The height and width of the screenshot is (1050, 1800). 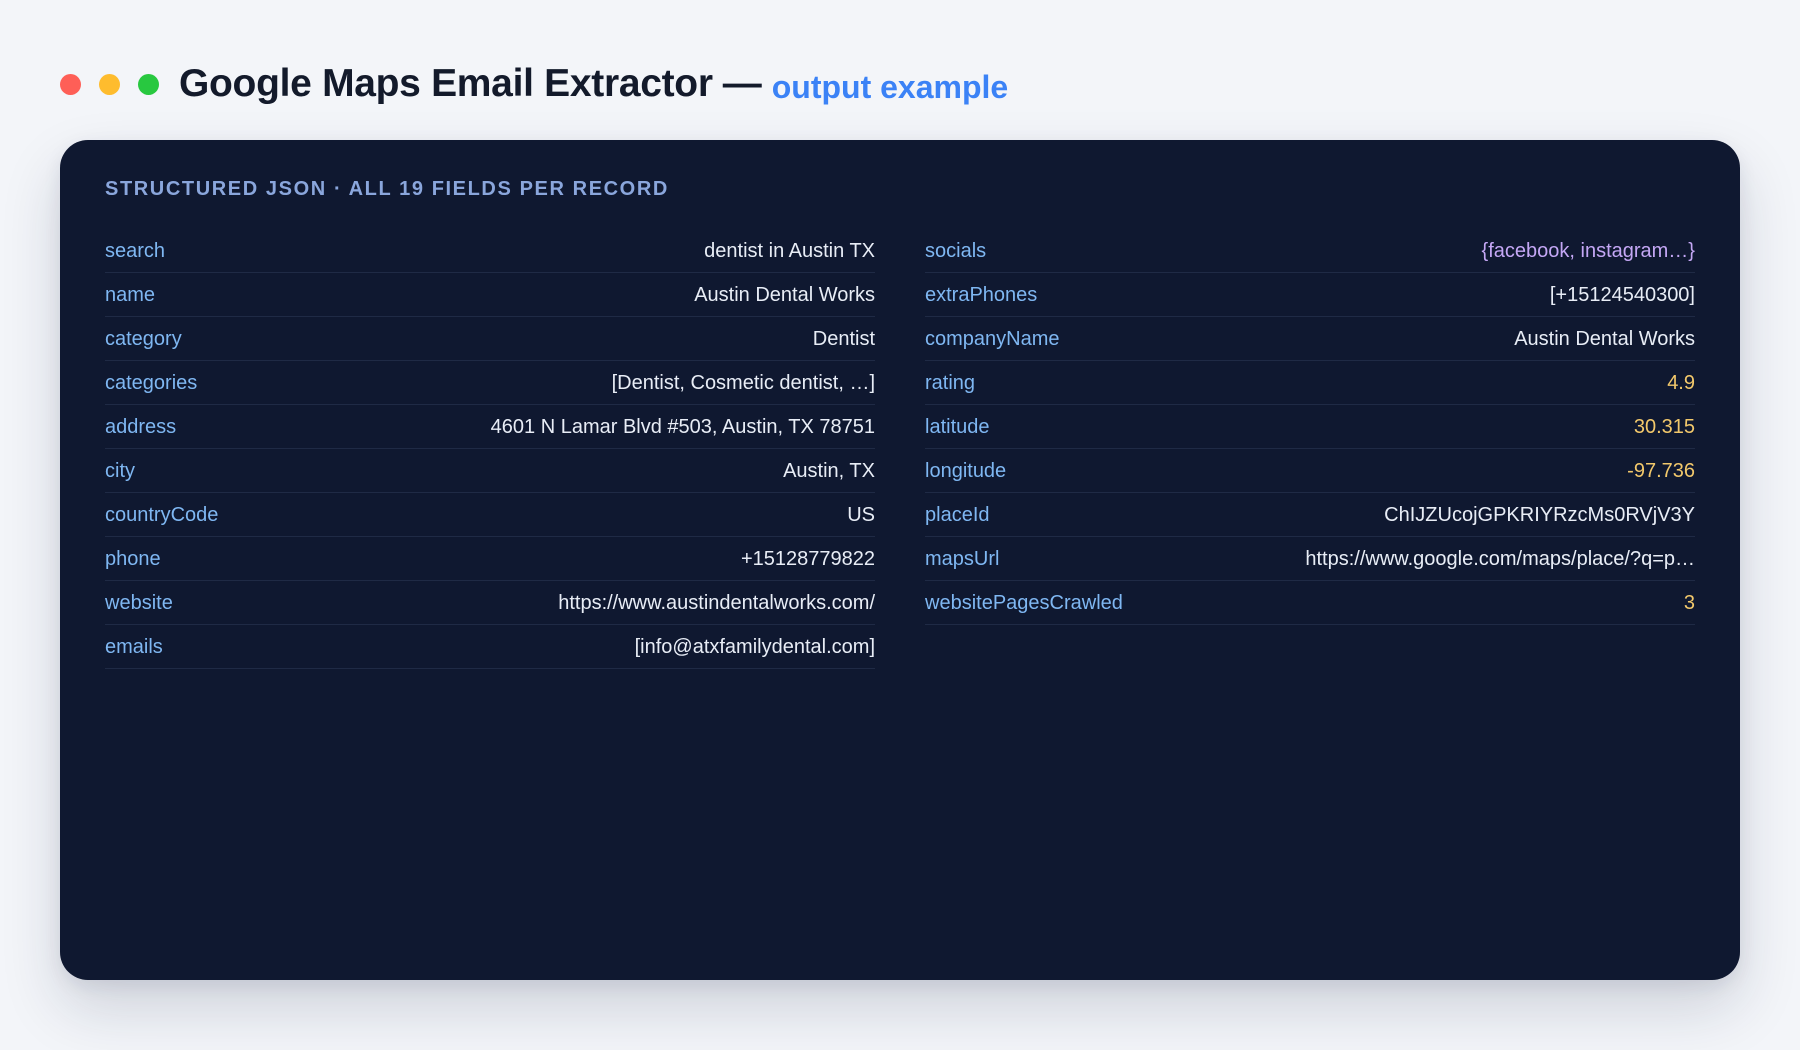 What do you see at coordinates (490, 515) in the screenshot?
I see `field-row-countryCode: countryCode US` at bounding box center [490, 515].